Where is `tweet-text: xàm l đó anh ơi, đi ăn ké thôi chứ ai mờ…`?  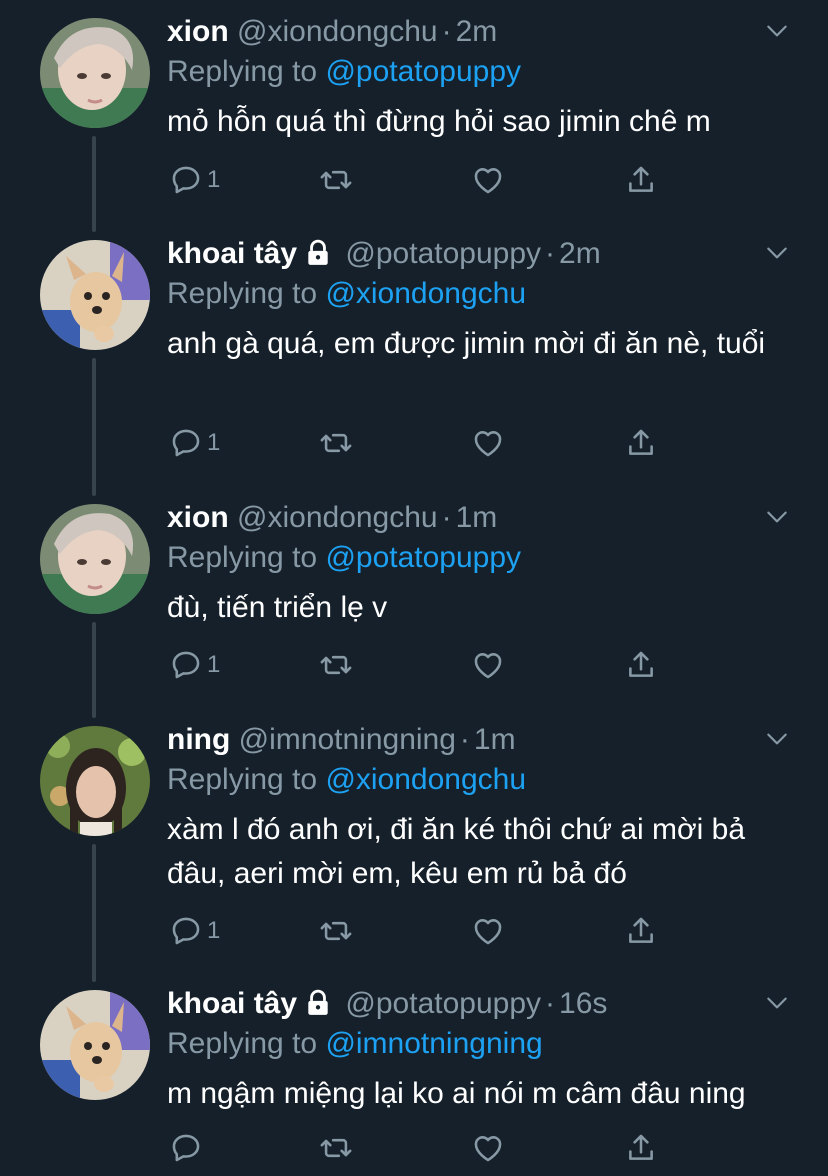
tweet-text: xàm l đó anh ơi, đi ăn ké thôi chứ ai mờ… is located at coordinates (456, 851).